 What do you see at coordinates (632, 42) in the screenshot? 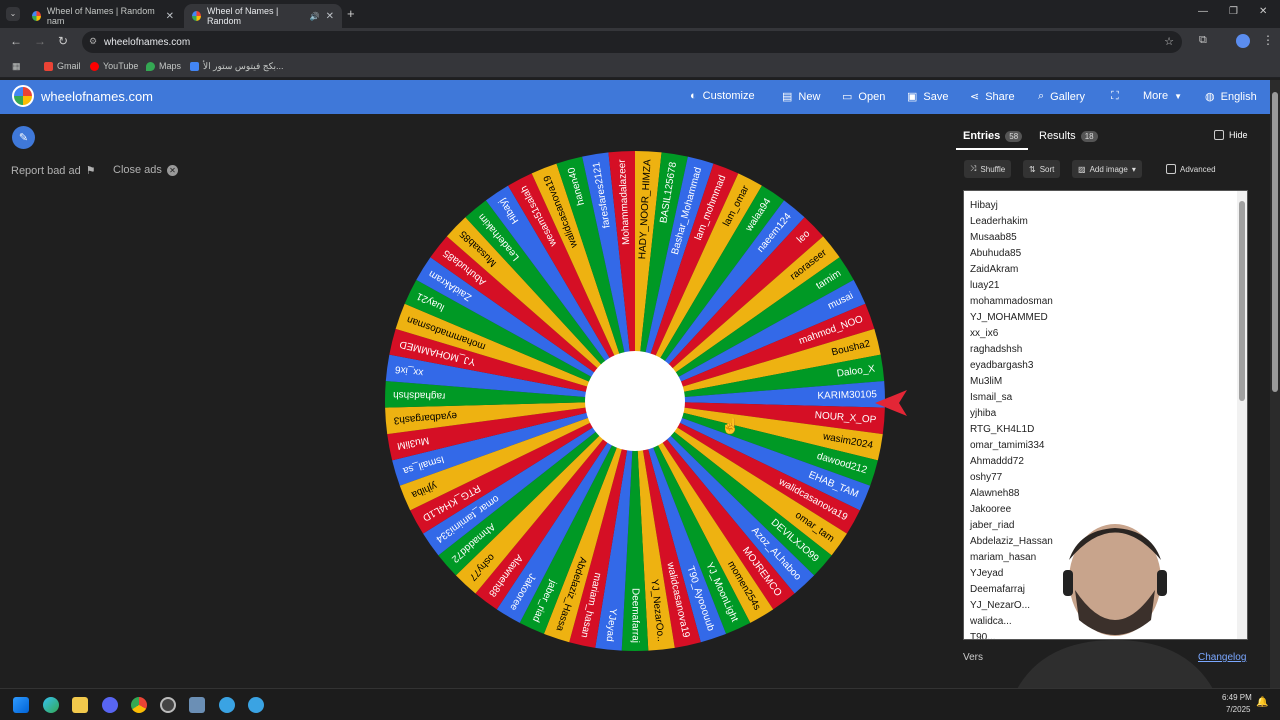
I see `address-bar: ⚙ wheelofnames.com ☆` at bounding box center [632, 42].